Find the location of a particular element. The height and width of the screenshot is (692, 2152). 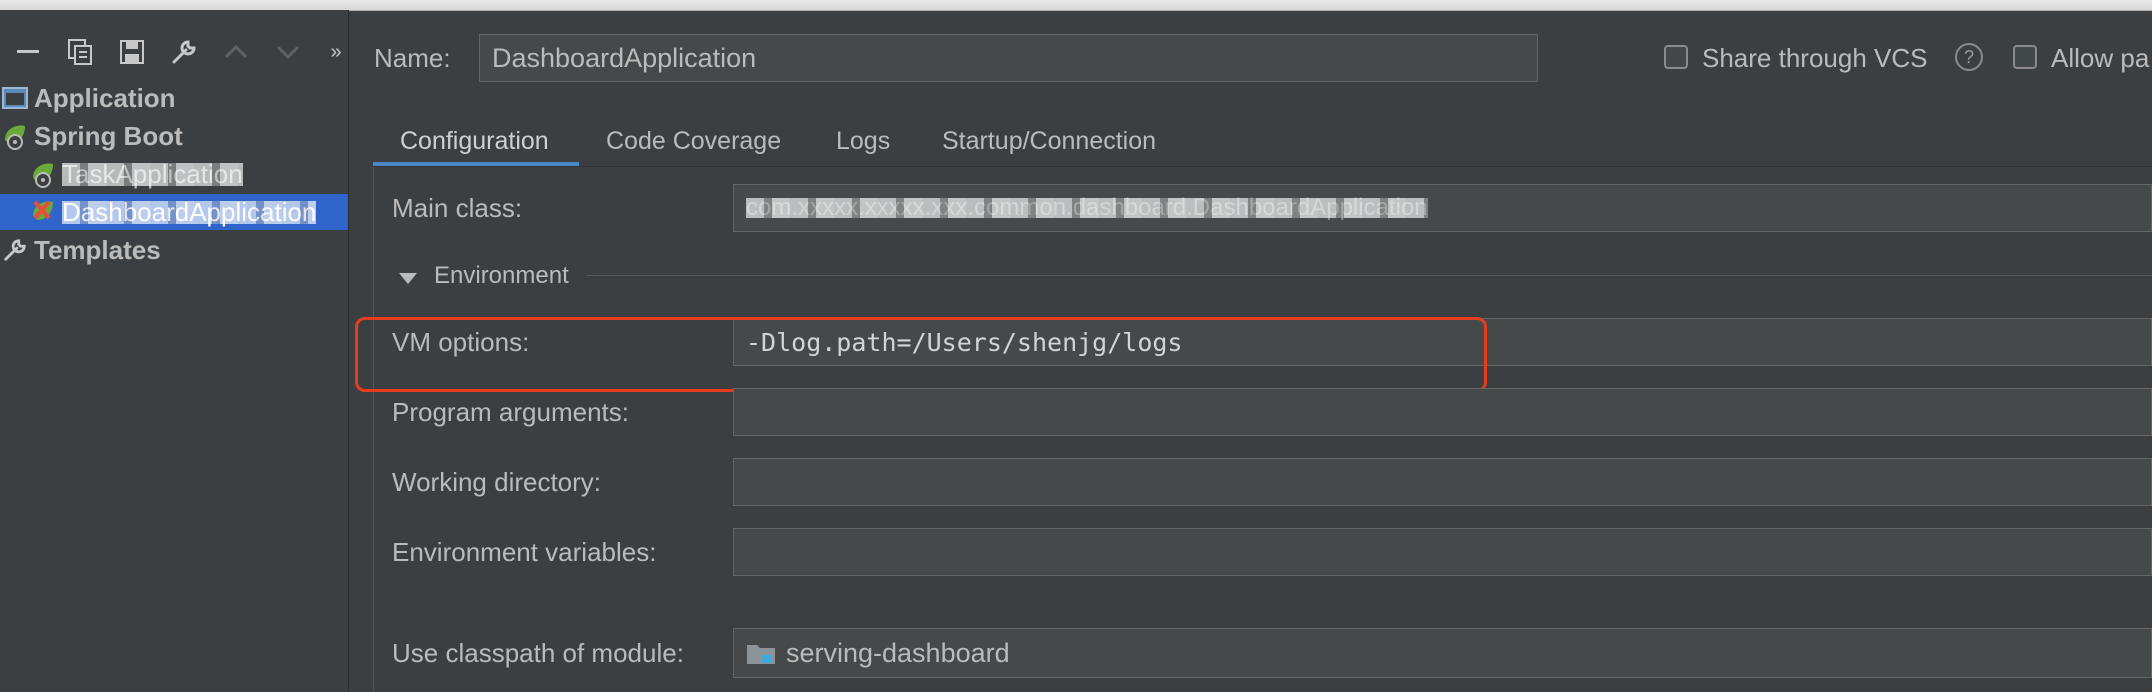

chevron-down-icon is located at coordinates (408, 281).